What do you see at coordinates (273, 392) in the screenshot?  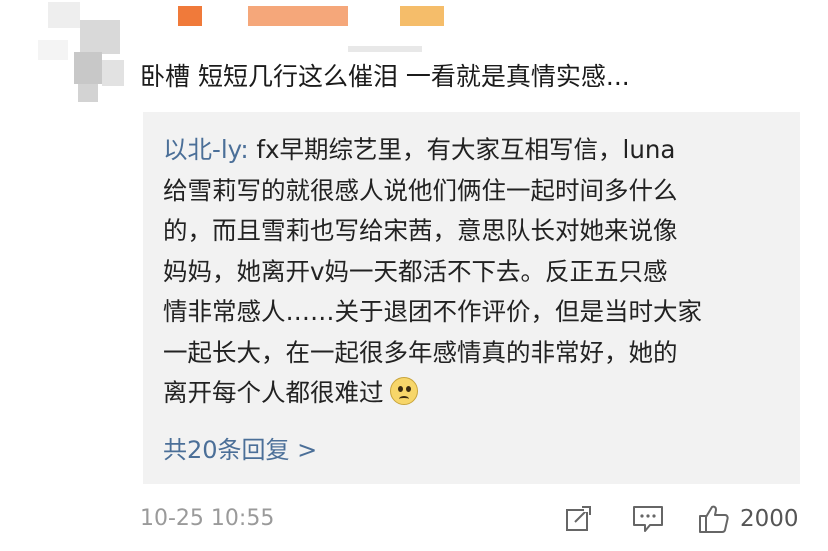 I see `reply-line-text: 离开每个人都很难过` at bounding box center [273, 392].